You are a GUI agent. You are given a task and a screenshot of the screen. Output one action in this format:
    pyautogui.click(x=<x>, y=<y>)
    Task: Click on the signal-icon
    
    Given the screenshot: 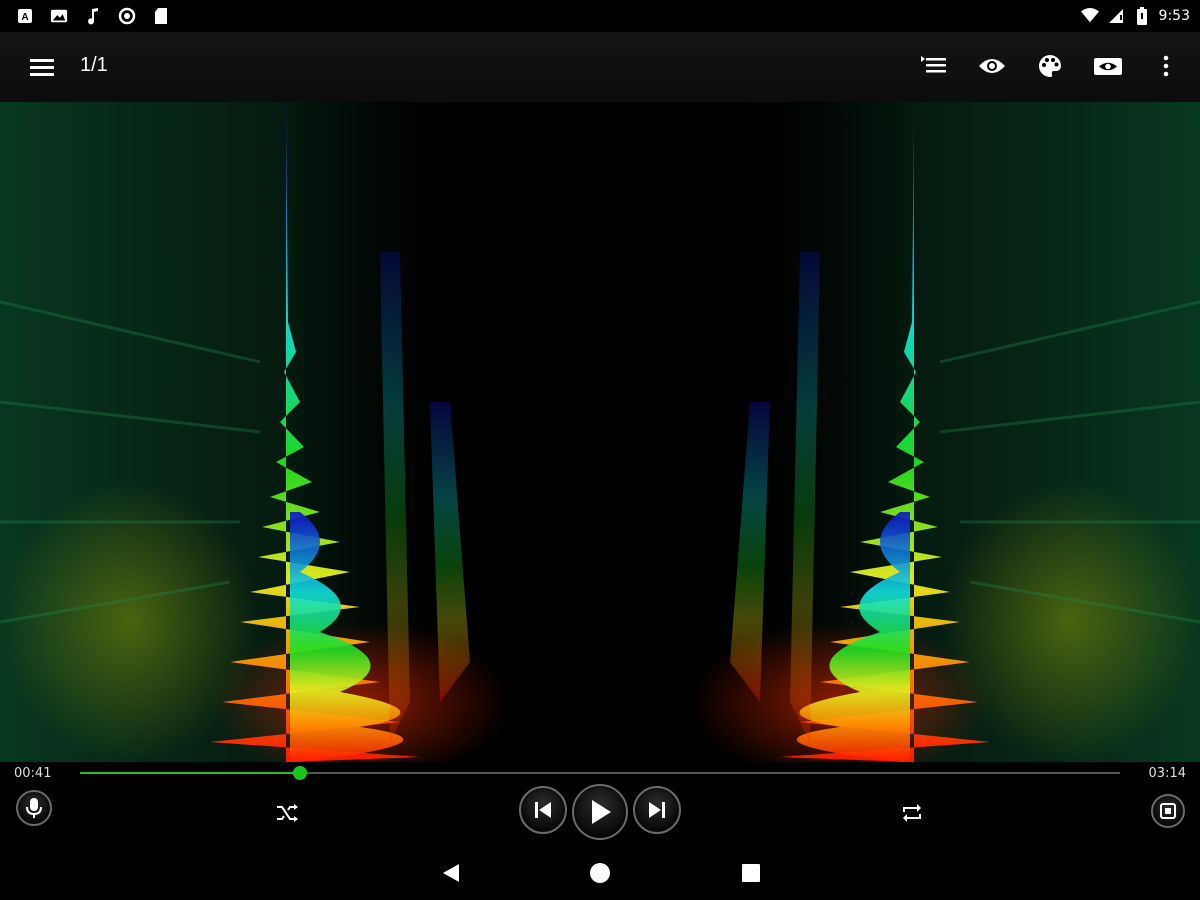 What is the action you would take?
    pyautogui.click(x=1116, y=16)
    